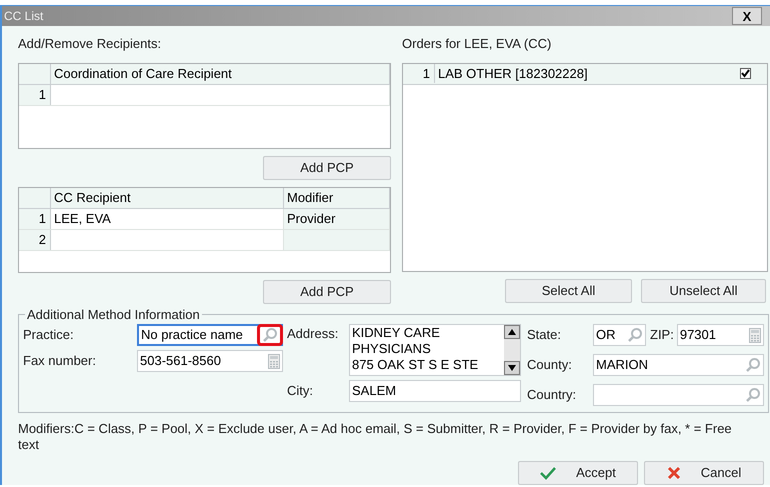 The height and width of the screenshot is (487, 770). I want to click on down-arrow-icon, so click(512, 368).